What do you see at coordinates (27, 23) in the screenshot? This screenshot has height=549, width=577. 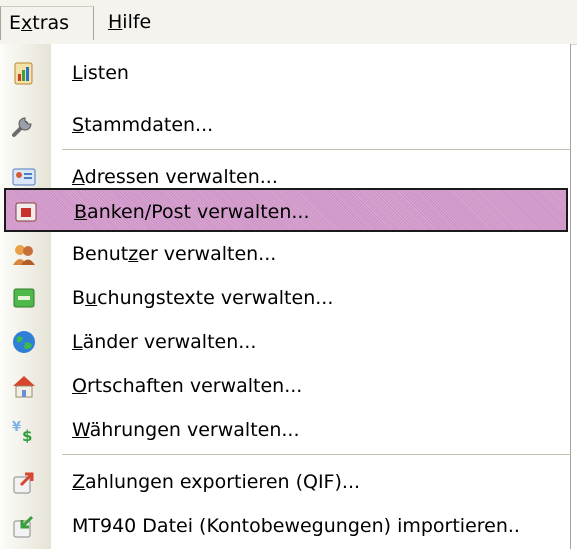 I see `menu-extras-accesskey: x` at bounding box center [27, 23].